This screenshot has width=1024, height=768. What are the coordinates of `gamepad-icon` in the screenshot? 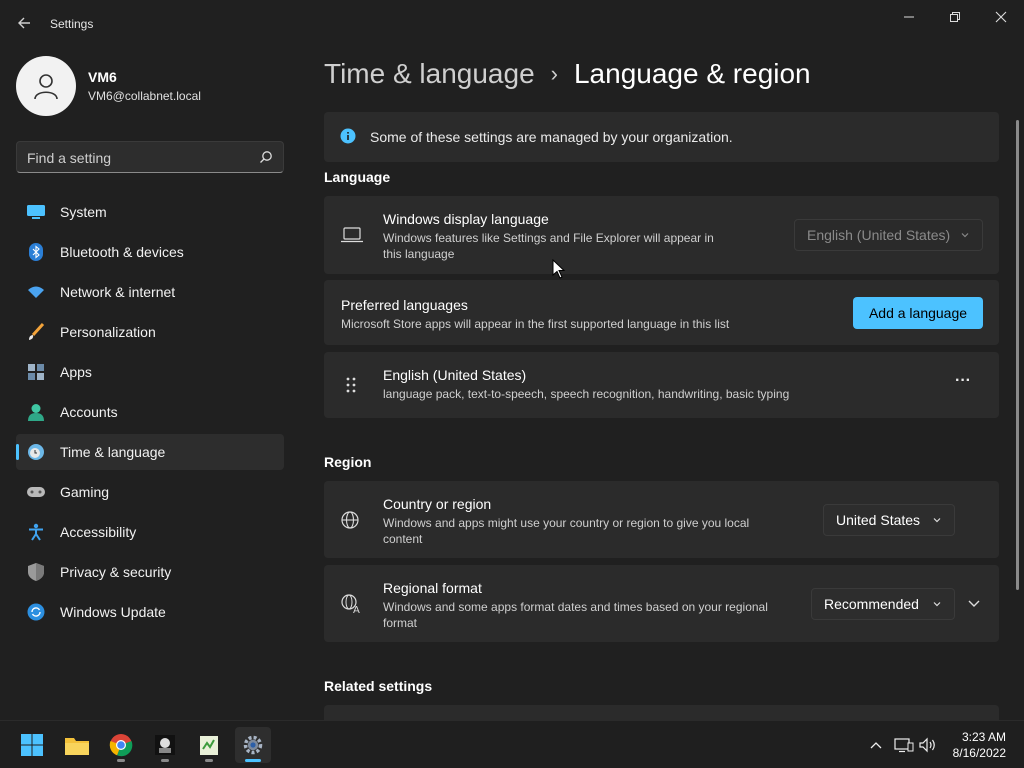 It's located at (36, 492).